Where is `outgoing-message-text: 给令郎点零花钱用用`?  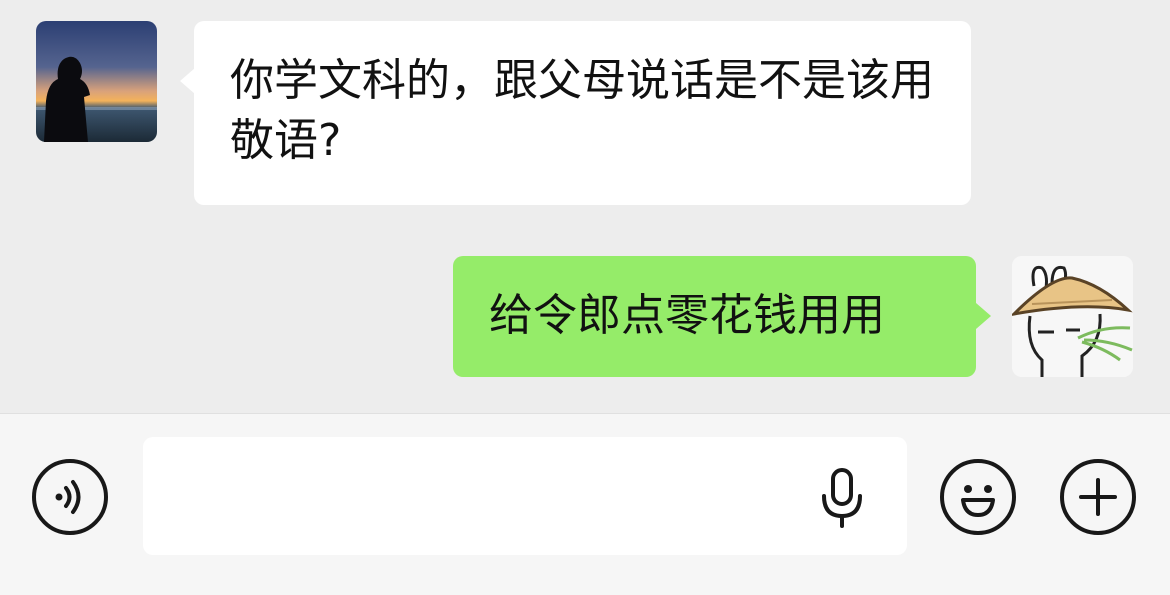 outgoing-message-text: 给令郎点零花钱用用 is located at coordinates (687, 315).